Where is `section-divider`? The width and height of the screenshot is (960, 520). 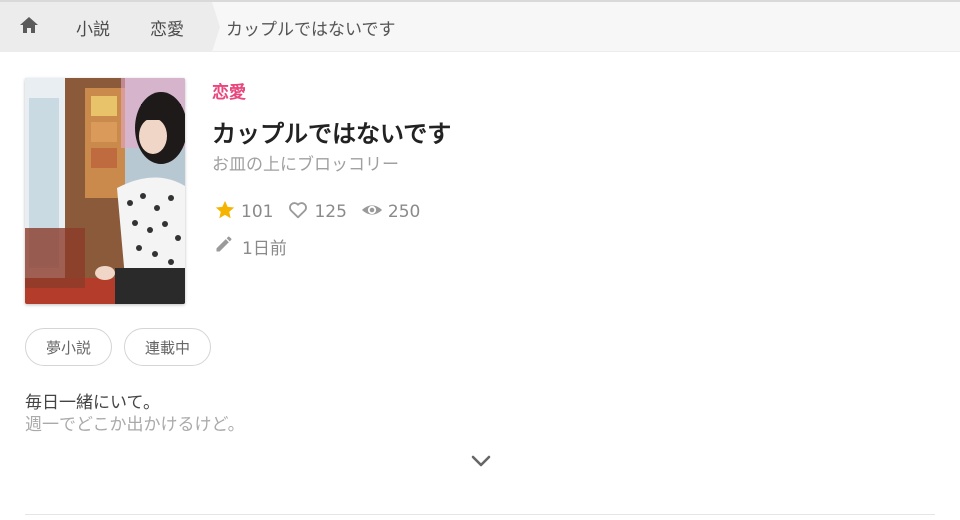 section-divider is located at coordinates (480, 514).